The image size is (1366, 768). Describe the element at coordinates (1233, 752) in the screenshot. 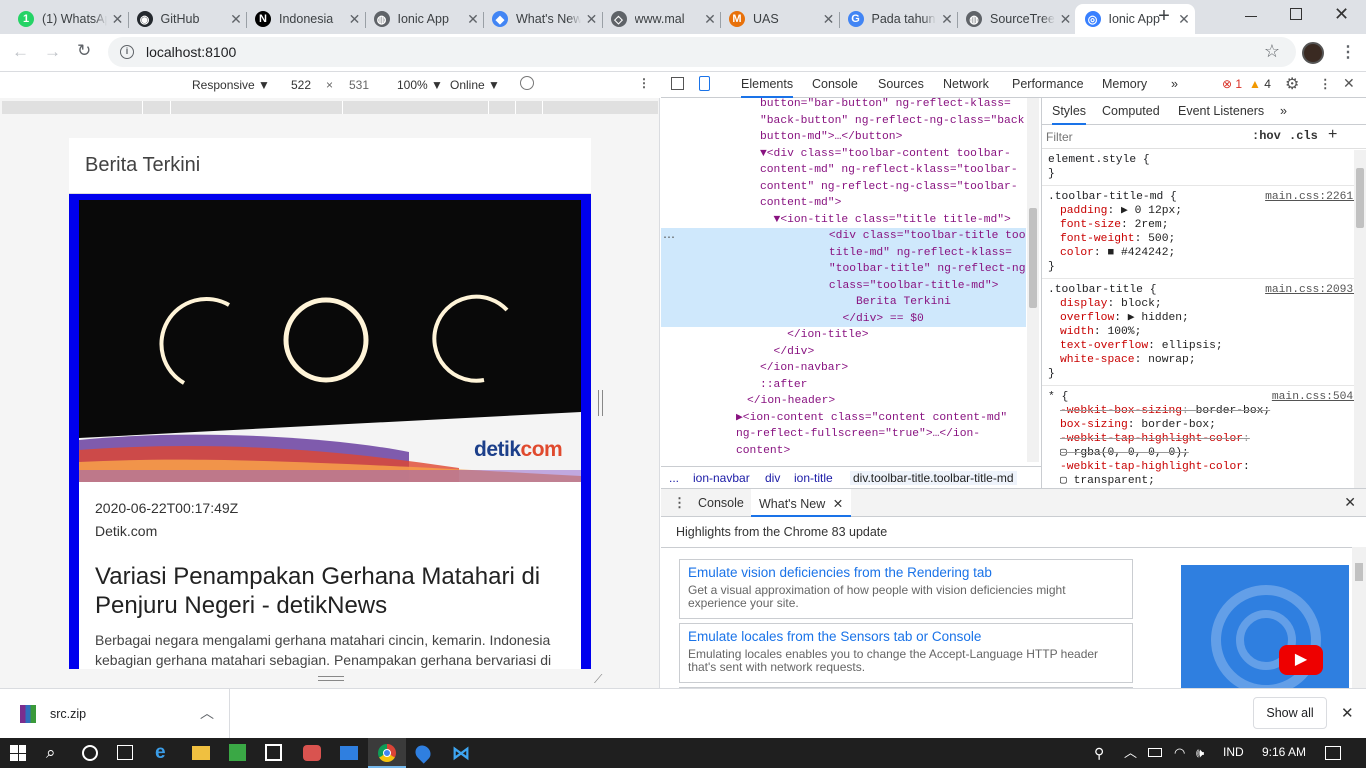

I see `language-indicator: IND` at that location.